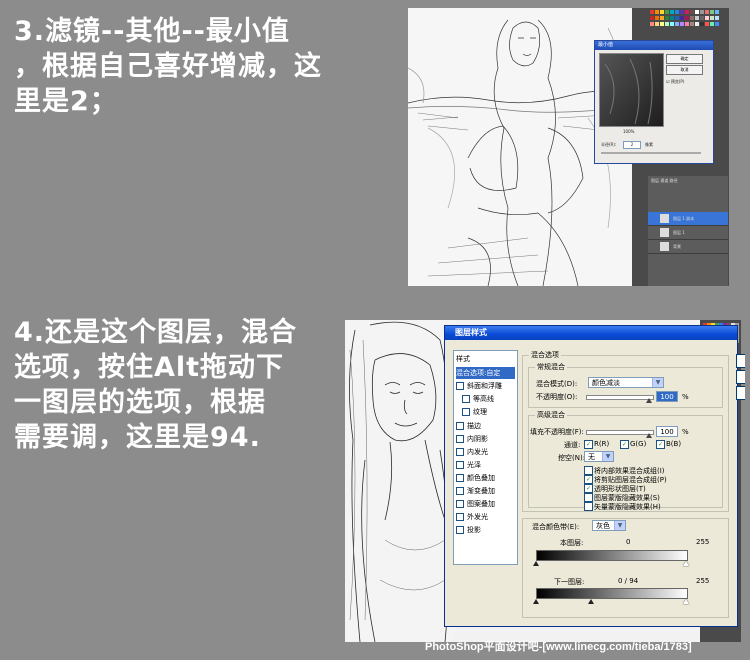  I want to click on step3-caption: 3.滤镜--其他--最小值 ，根据自己喜好增减，这 里是2；, so click(204, 66).